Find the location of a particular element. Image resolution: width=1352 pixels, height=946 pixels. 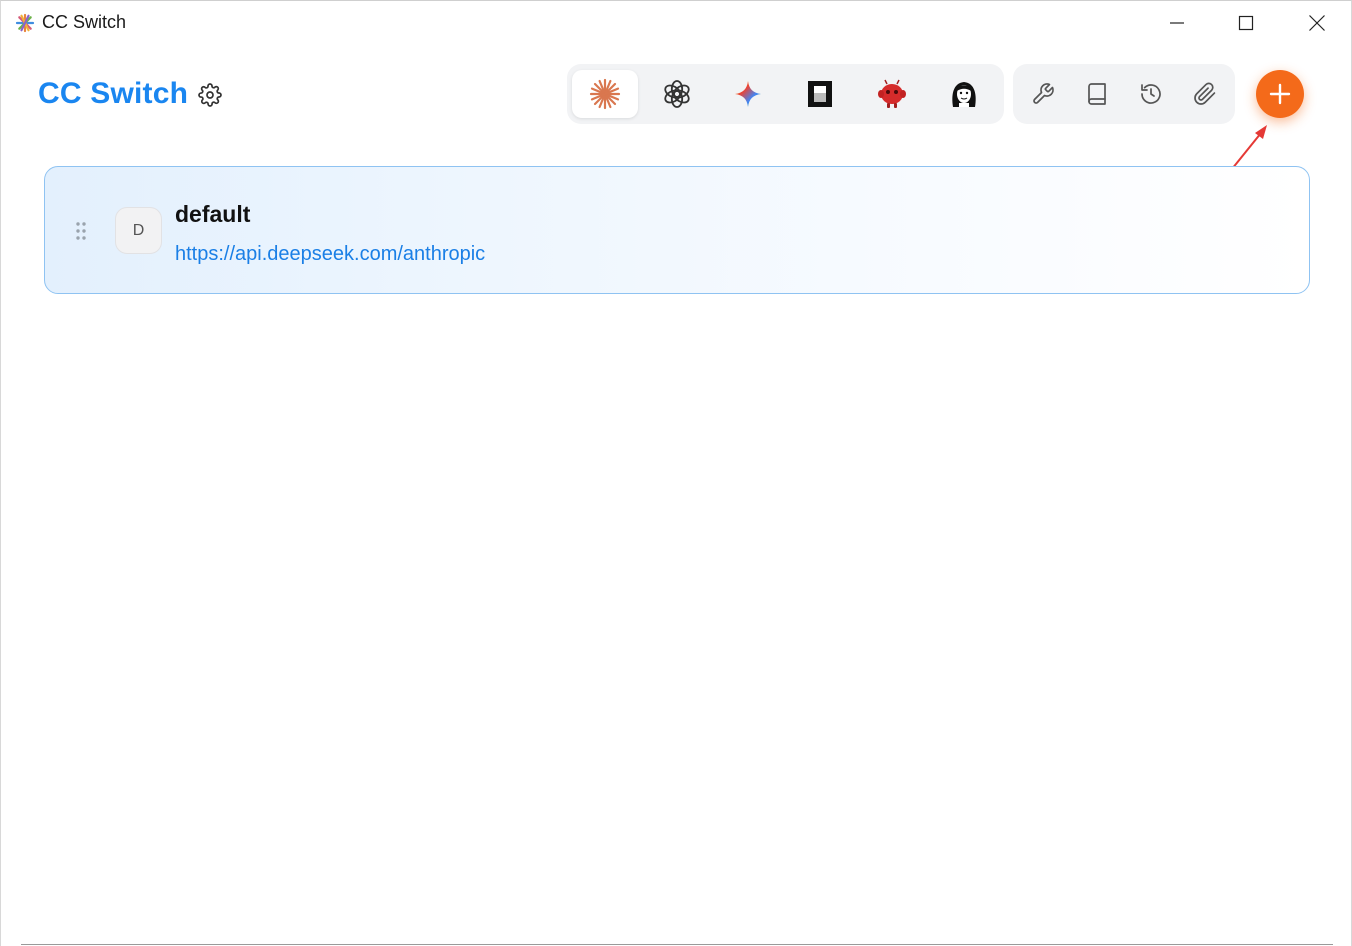

claude-starburst-icon is located at coordinates (605, 94).